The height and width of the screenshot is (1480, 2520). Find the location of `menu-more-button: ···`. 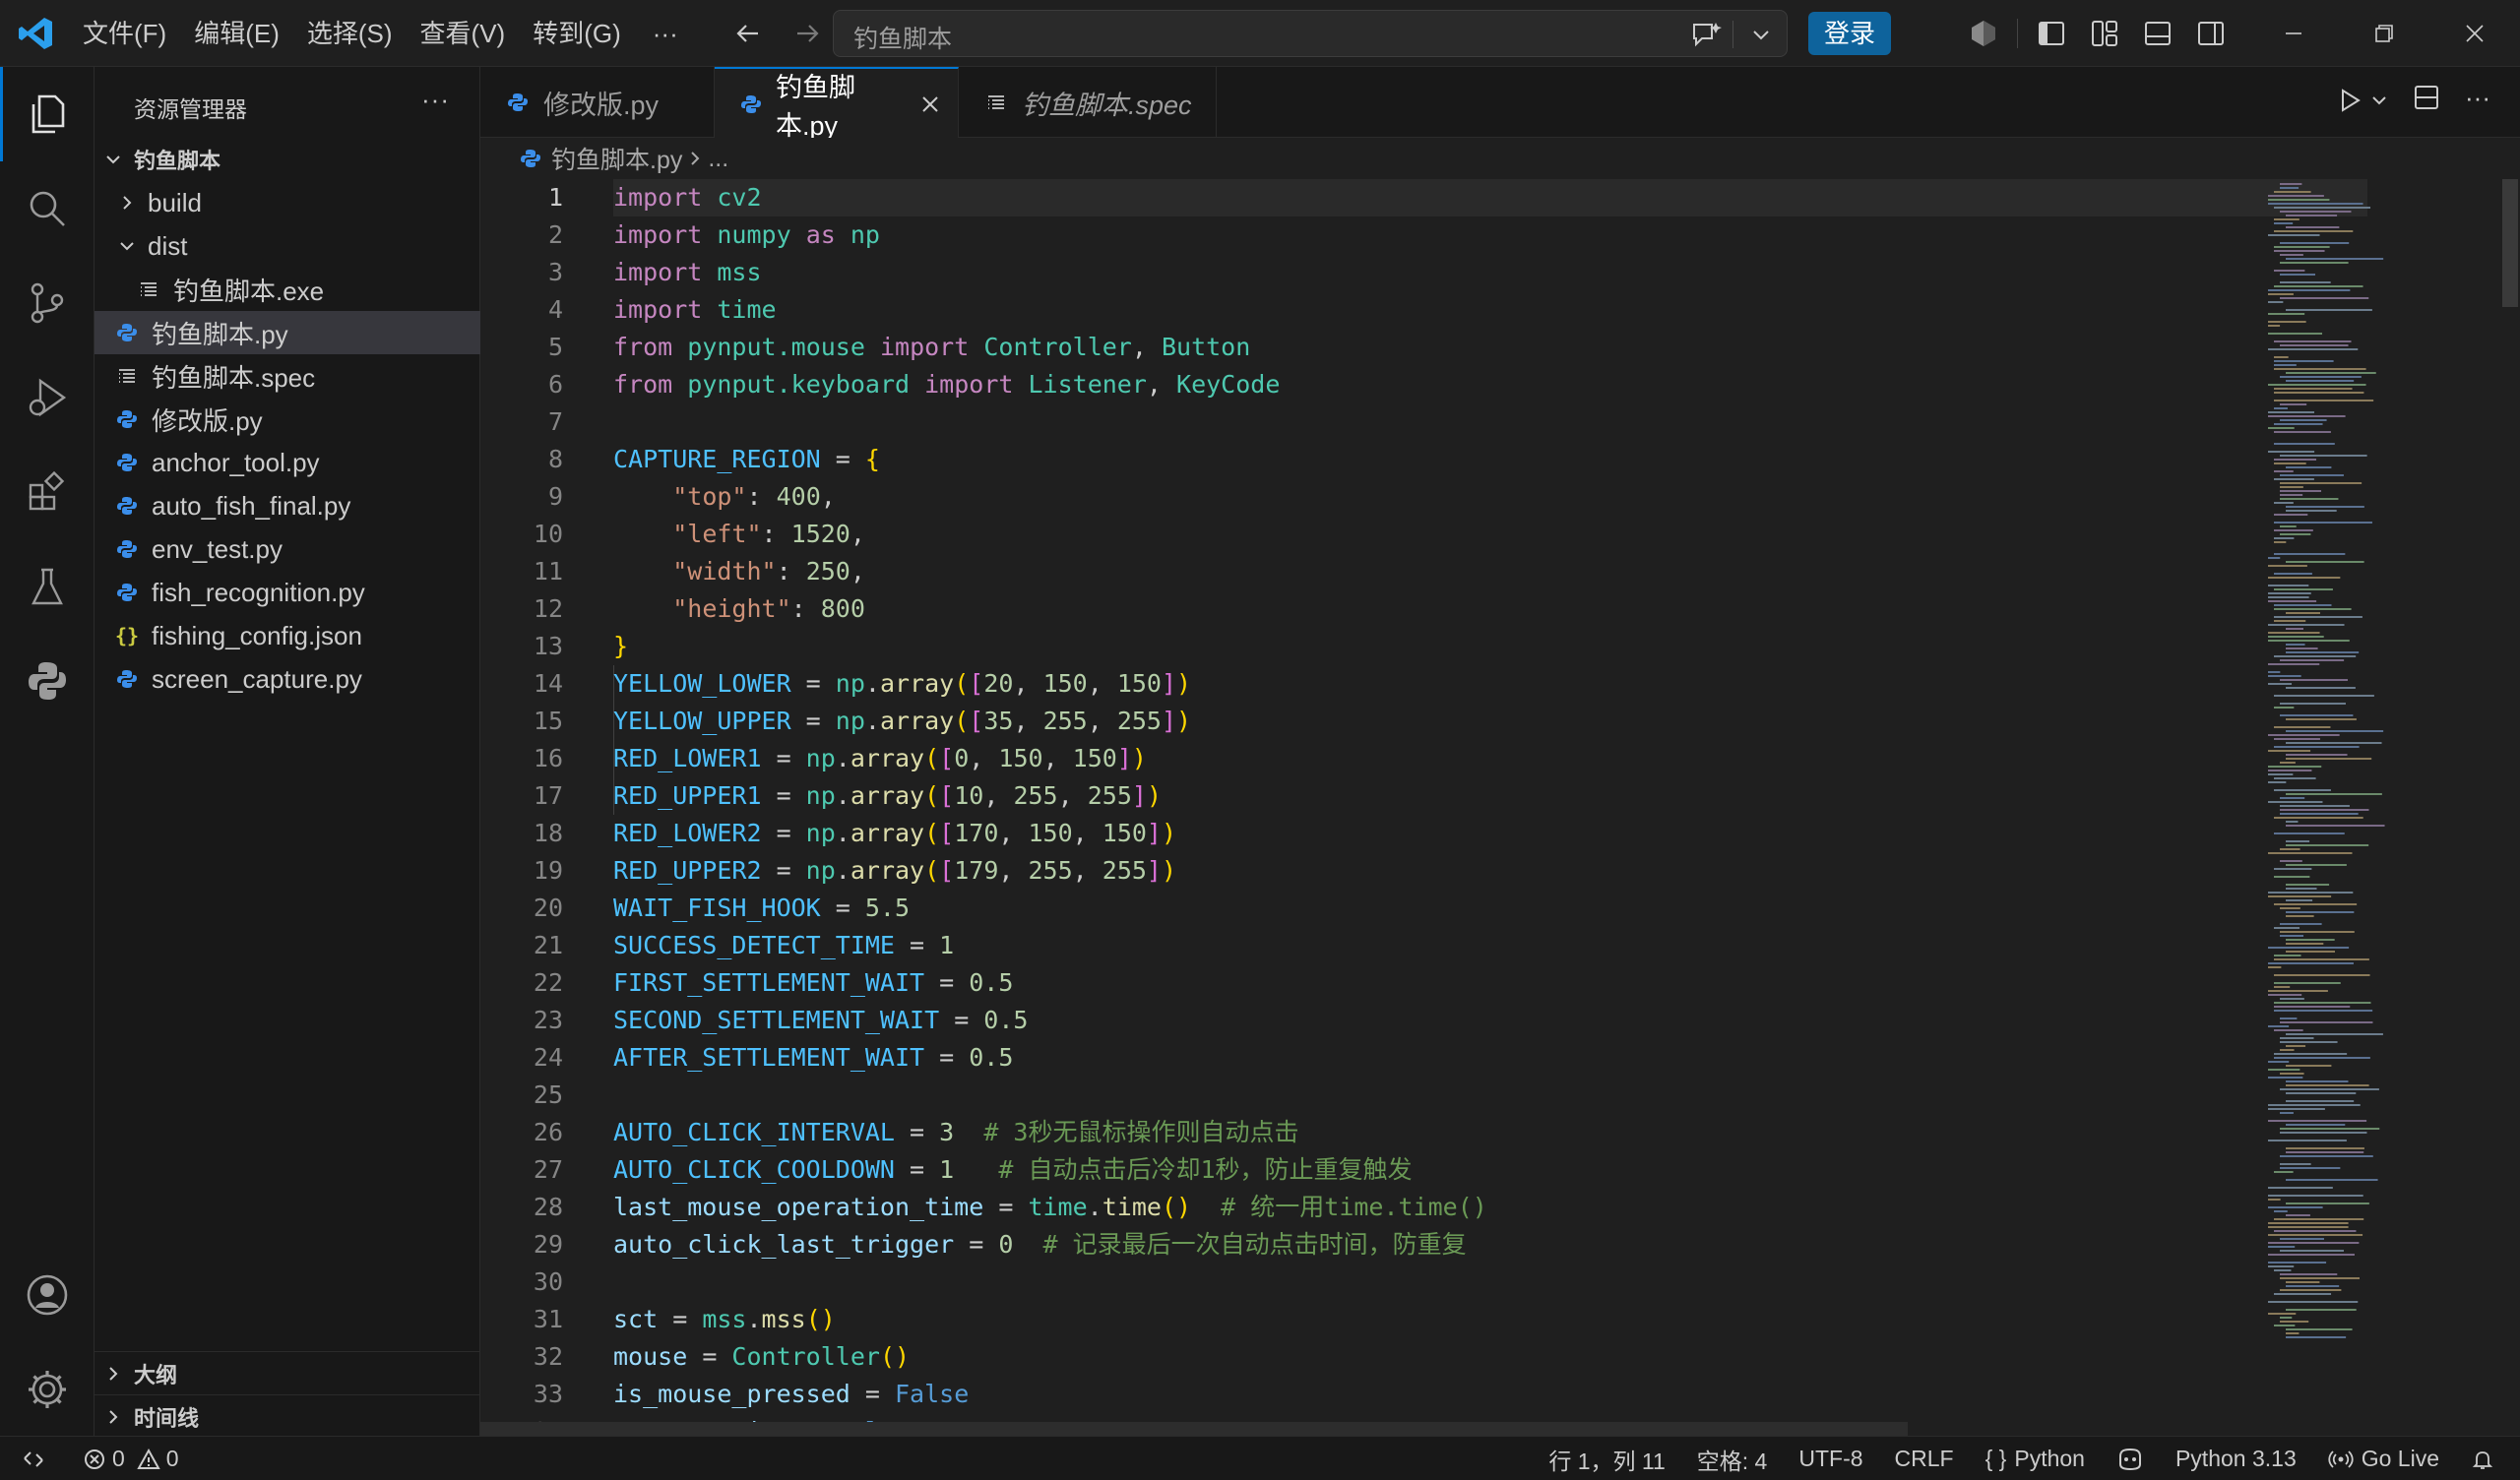

menu-more-button: ··· is located at coordinates (665, 34).